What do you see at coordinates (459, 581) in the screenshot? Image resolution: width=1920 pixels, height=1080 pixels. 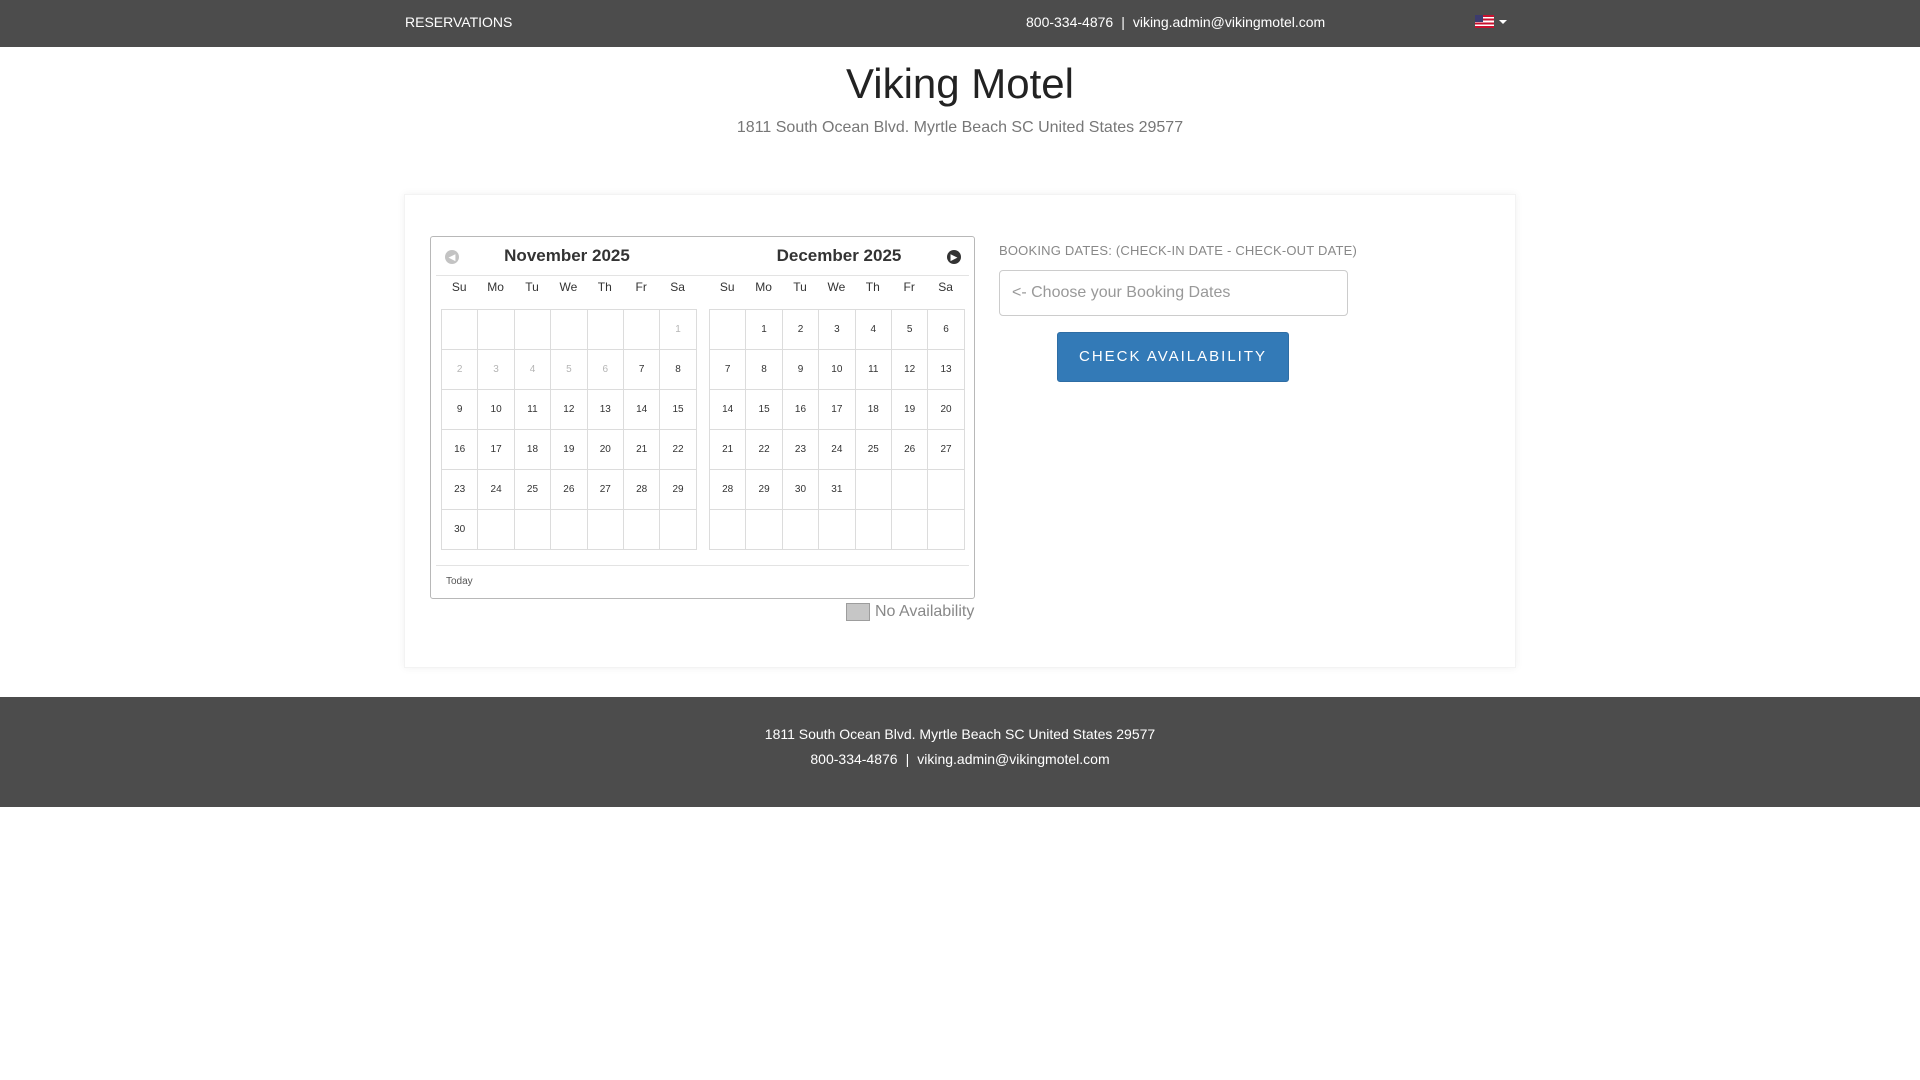 I see `today-button: Today` at bounding box center [459, 581].